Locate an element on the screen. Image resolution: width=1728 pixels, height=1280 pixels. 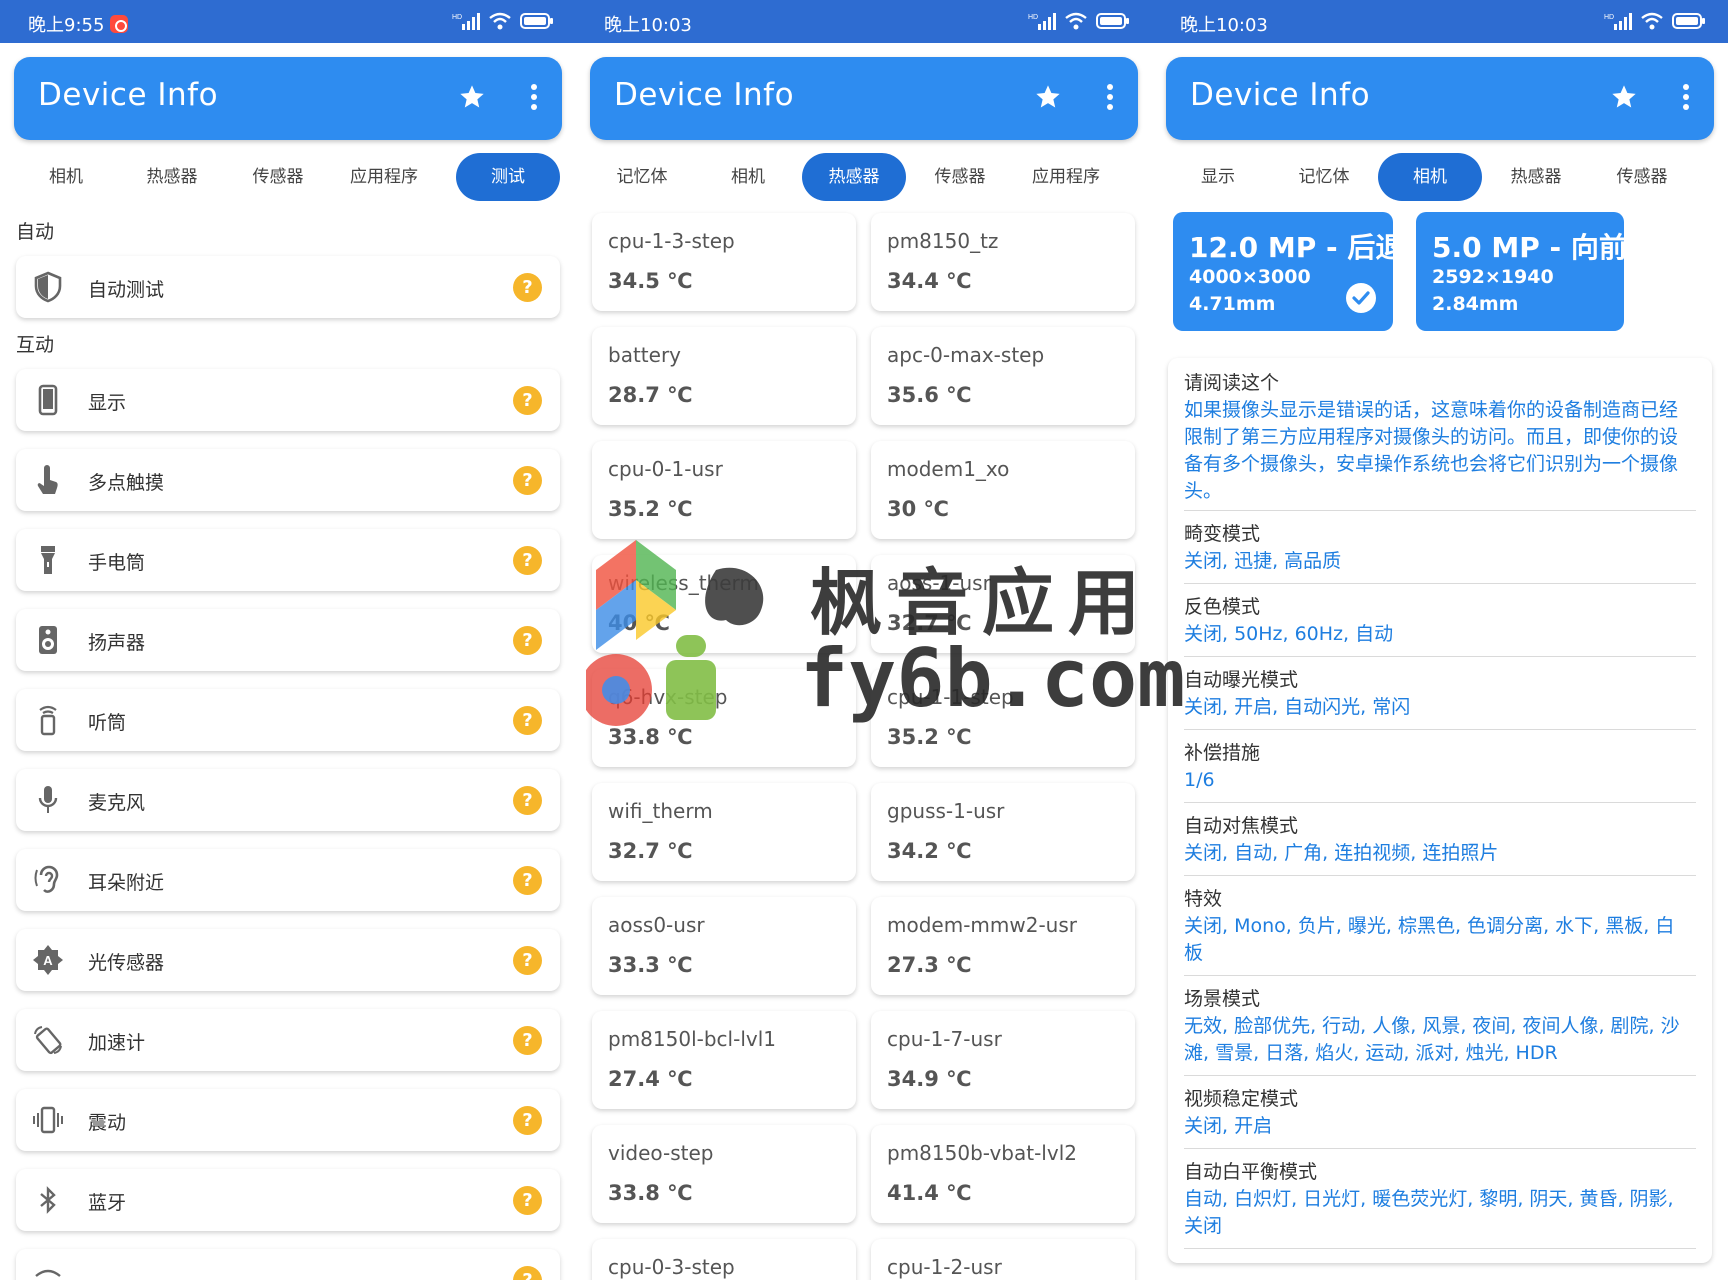
sensor-name: cpu-1-1-step is located at coordinates (950, 697).